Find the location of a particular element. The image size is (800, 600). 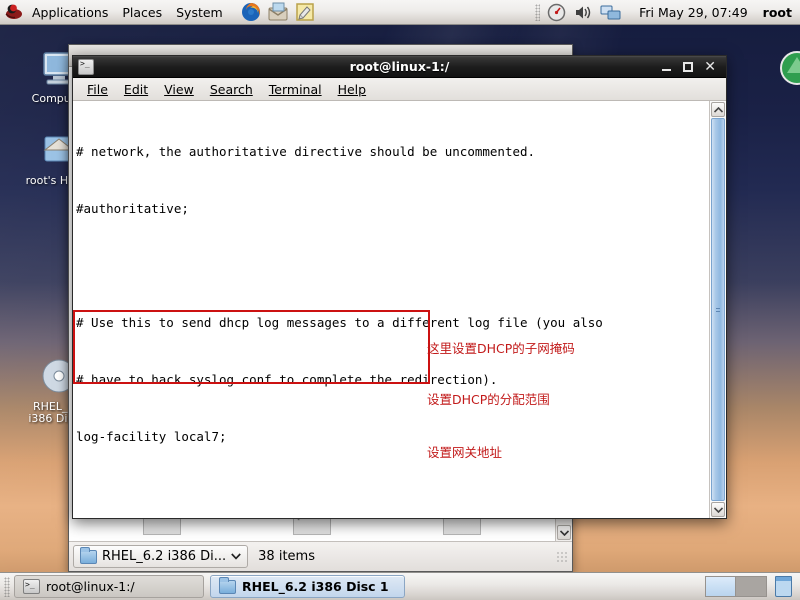

menu-terminal: Terminal is located at coordinates (295, 89).